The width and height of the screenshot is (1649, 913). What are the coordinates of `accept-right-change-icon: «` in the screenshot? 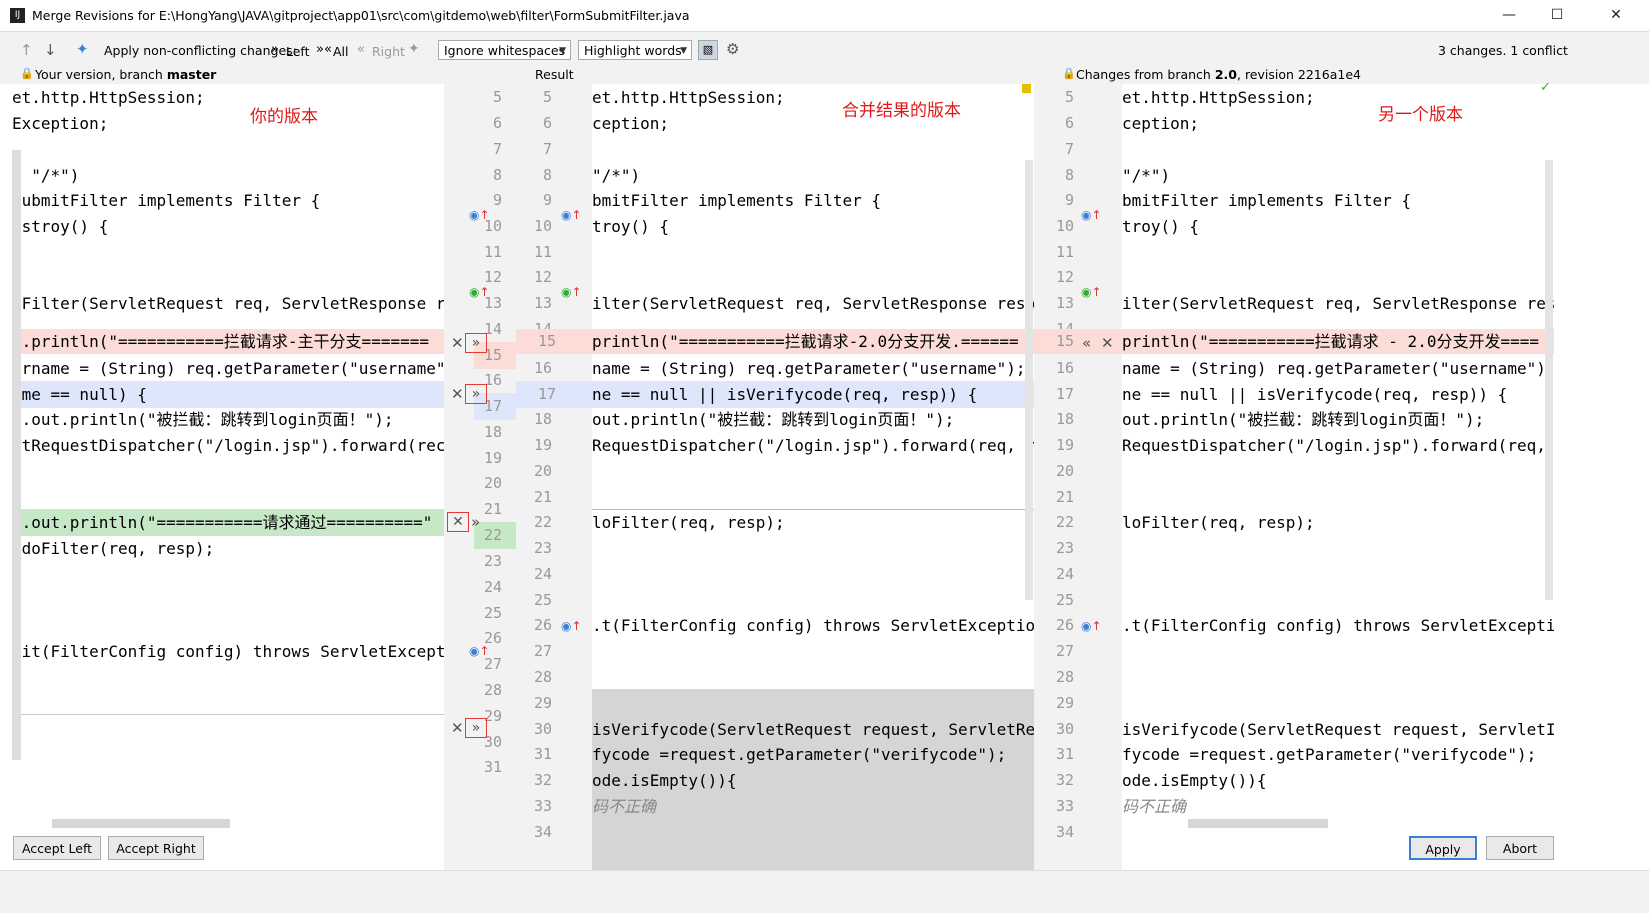 It's located at (1086, 343).